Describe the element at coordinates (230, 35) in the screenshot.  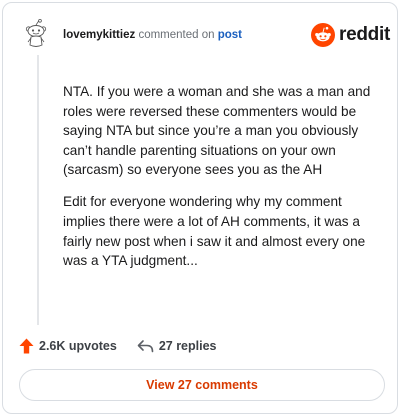
I see `post-link: post` at that location.